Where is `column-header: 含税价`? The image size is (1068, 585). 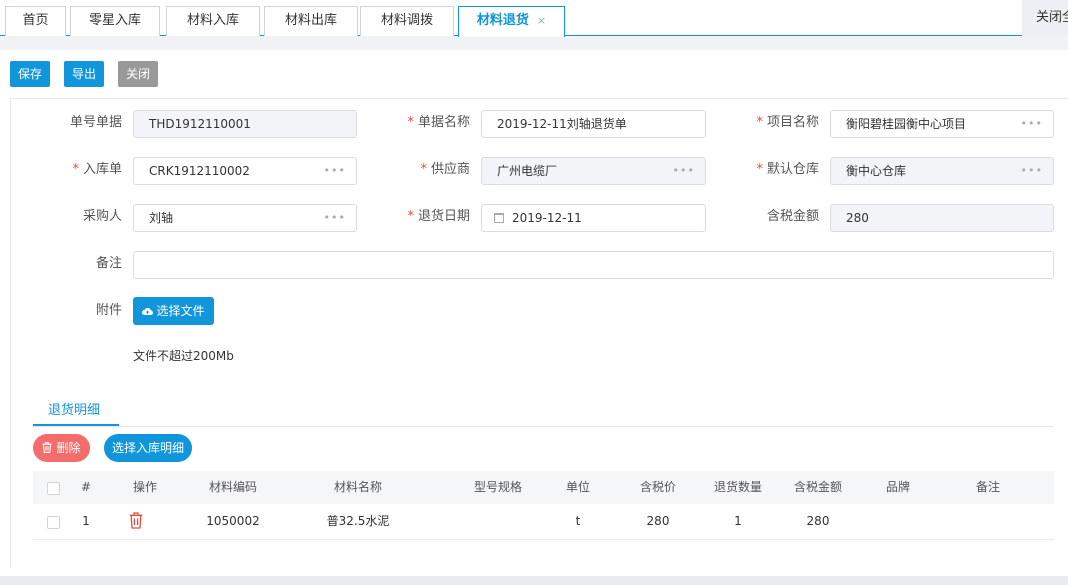 column-header: 含税价 is located at coordinates (657, 487).